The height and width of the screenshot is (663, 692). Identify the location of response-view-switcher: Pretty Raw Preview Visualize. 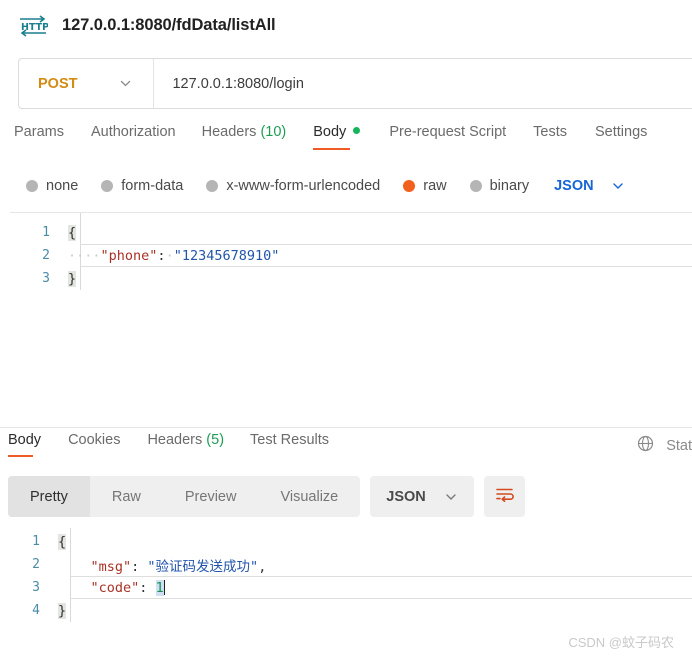
(184, 496).